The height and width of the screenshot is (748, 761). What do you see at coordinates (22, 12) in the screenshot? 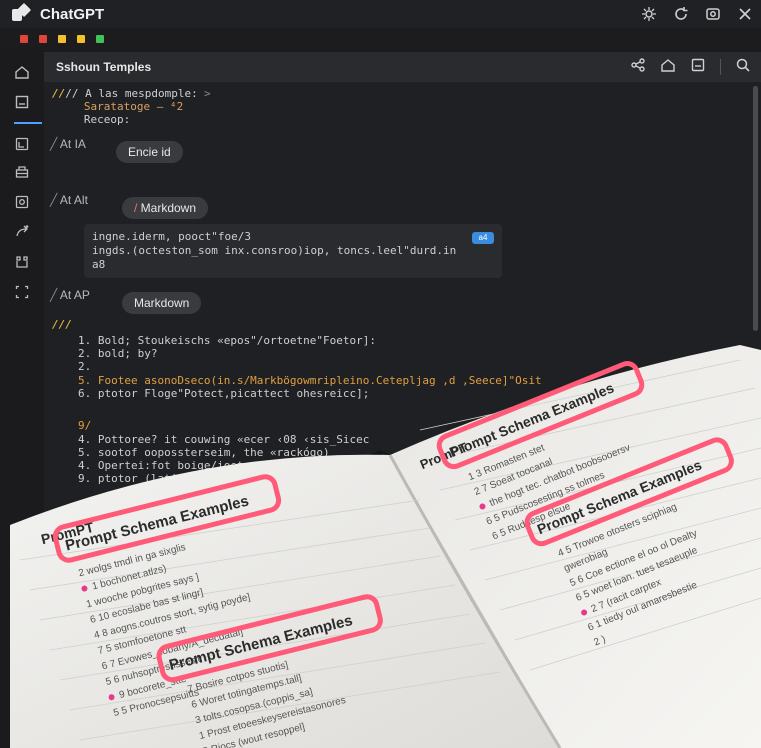
I see `chatgpt-logo-icon` at bounding box center [22, 12].